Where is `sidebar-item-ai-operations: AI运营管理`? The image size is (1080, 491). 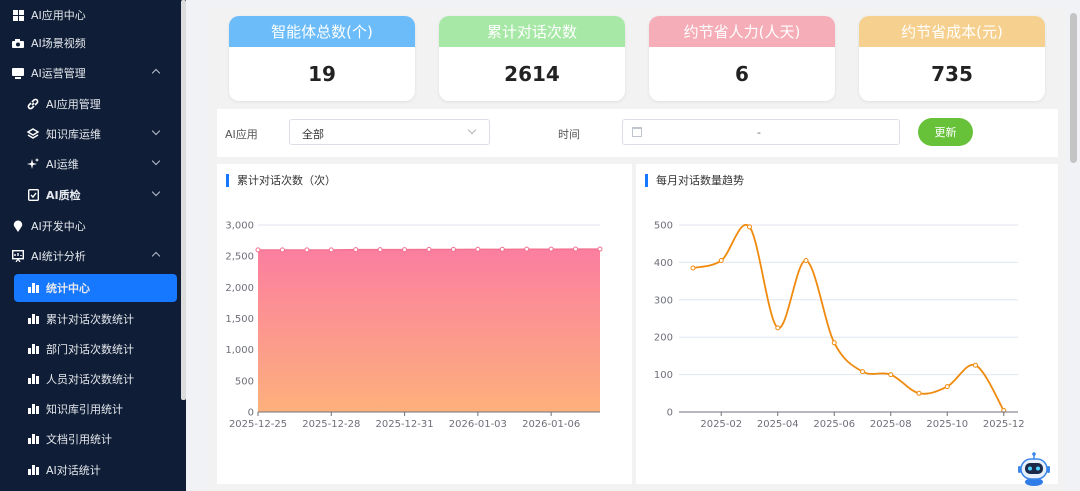
sidebar-item-ai-operations: AI运营管理 is located at coordinates (90, 73).